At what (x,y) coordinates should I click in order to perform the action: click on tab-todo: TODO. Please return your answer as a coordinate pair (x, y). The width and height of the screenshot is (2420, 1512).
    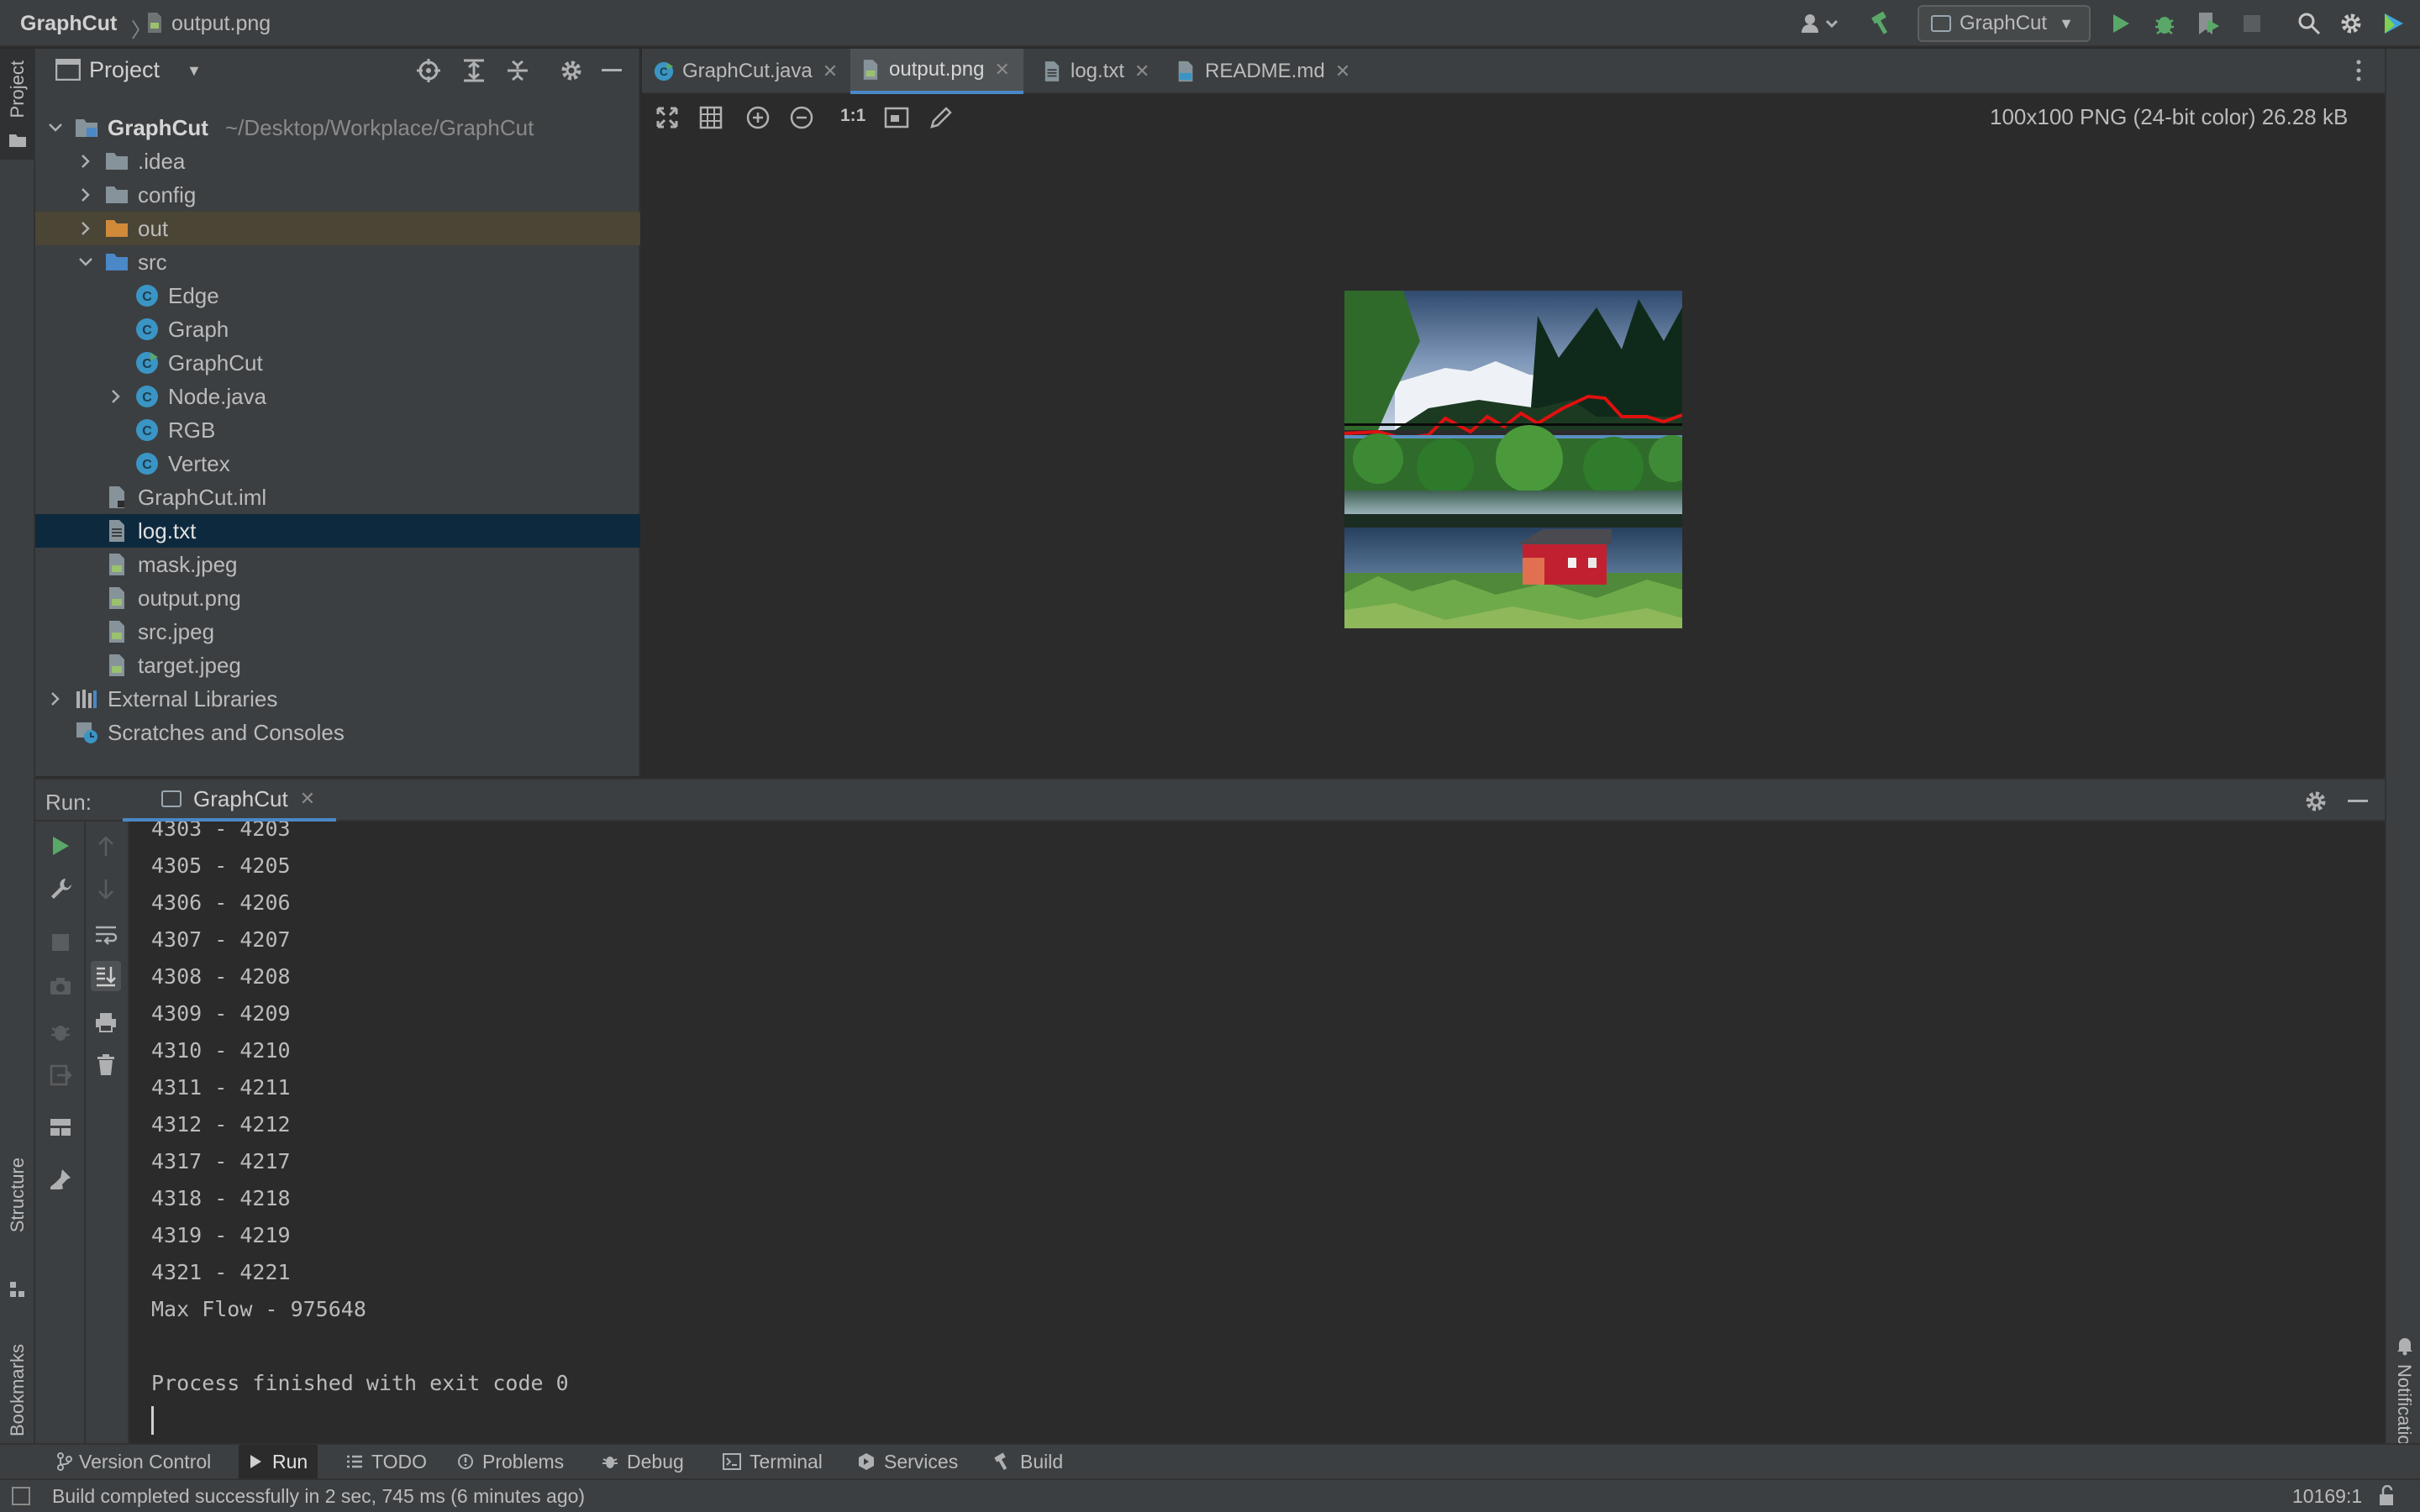
    Looking at the image, I should click on (386, 1461).